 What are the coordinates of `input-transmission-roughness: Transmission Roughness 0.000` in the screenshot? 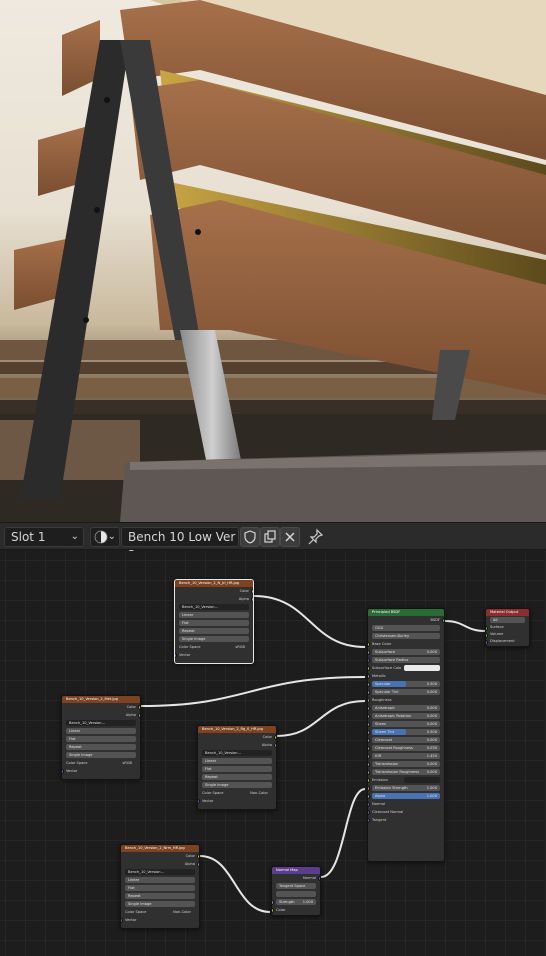 It's located at (406, 772).